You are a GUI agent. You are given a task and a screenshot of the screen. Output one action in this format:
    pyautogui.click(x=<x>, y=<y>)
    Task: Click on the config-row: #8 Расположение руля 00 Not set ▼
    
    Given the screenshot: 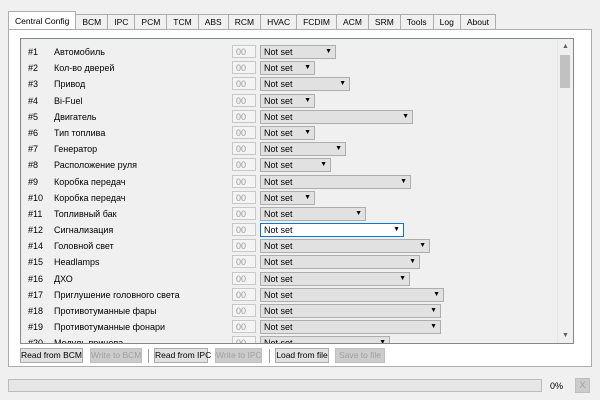 What is the action you would take?
    pyautogui.click(x=290, y=165)
    